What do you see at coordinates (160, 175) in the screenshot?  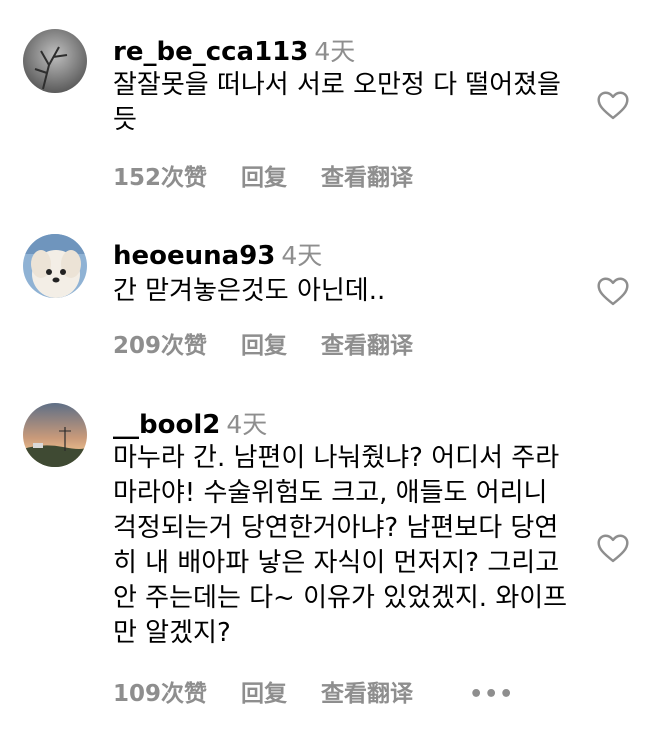 I see `like-count: 152次赞` at bounding box center [160, 175].